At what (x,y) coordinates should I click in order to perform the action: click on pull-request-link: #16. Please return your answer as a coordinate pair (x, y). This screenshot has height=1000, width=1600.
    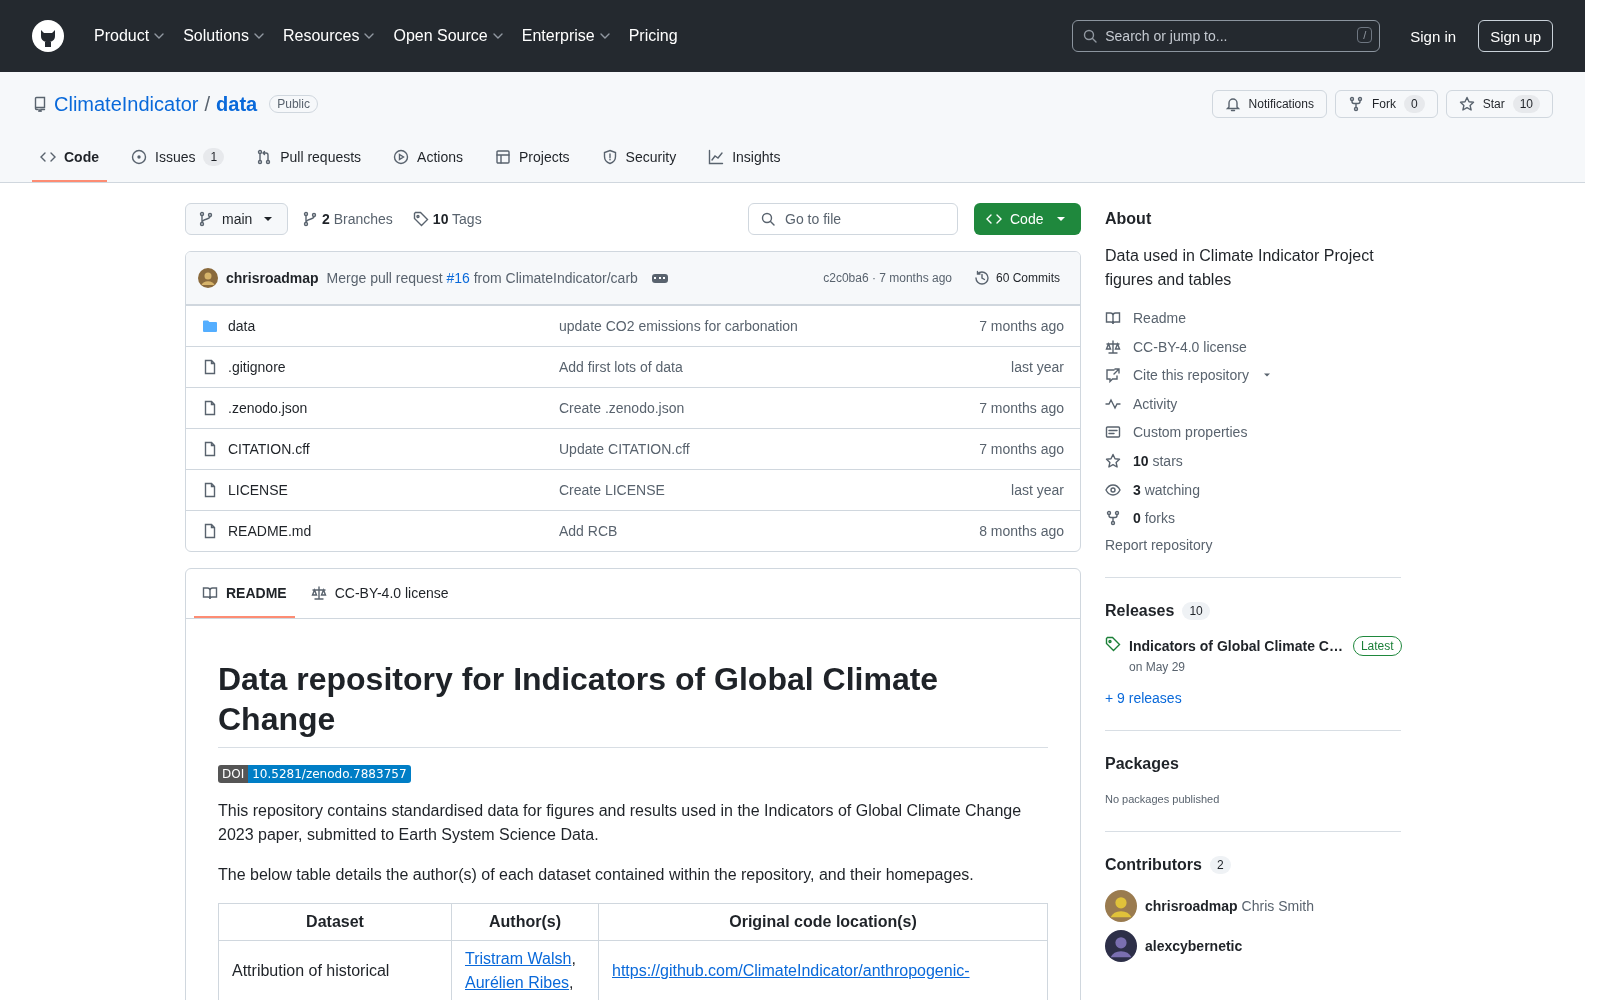
    Looking at the image, I should click on (458, 278).